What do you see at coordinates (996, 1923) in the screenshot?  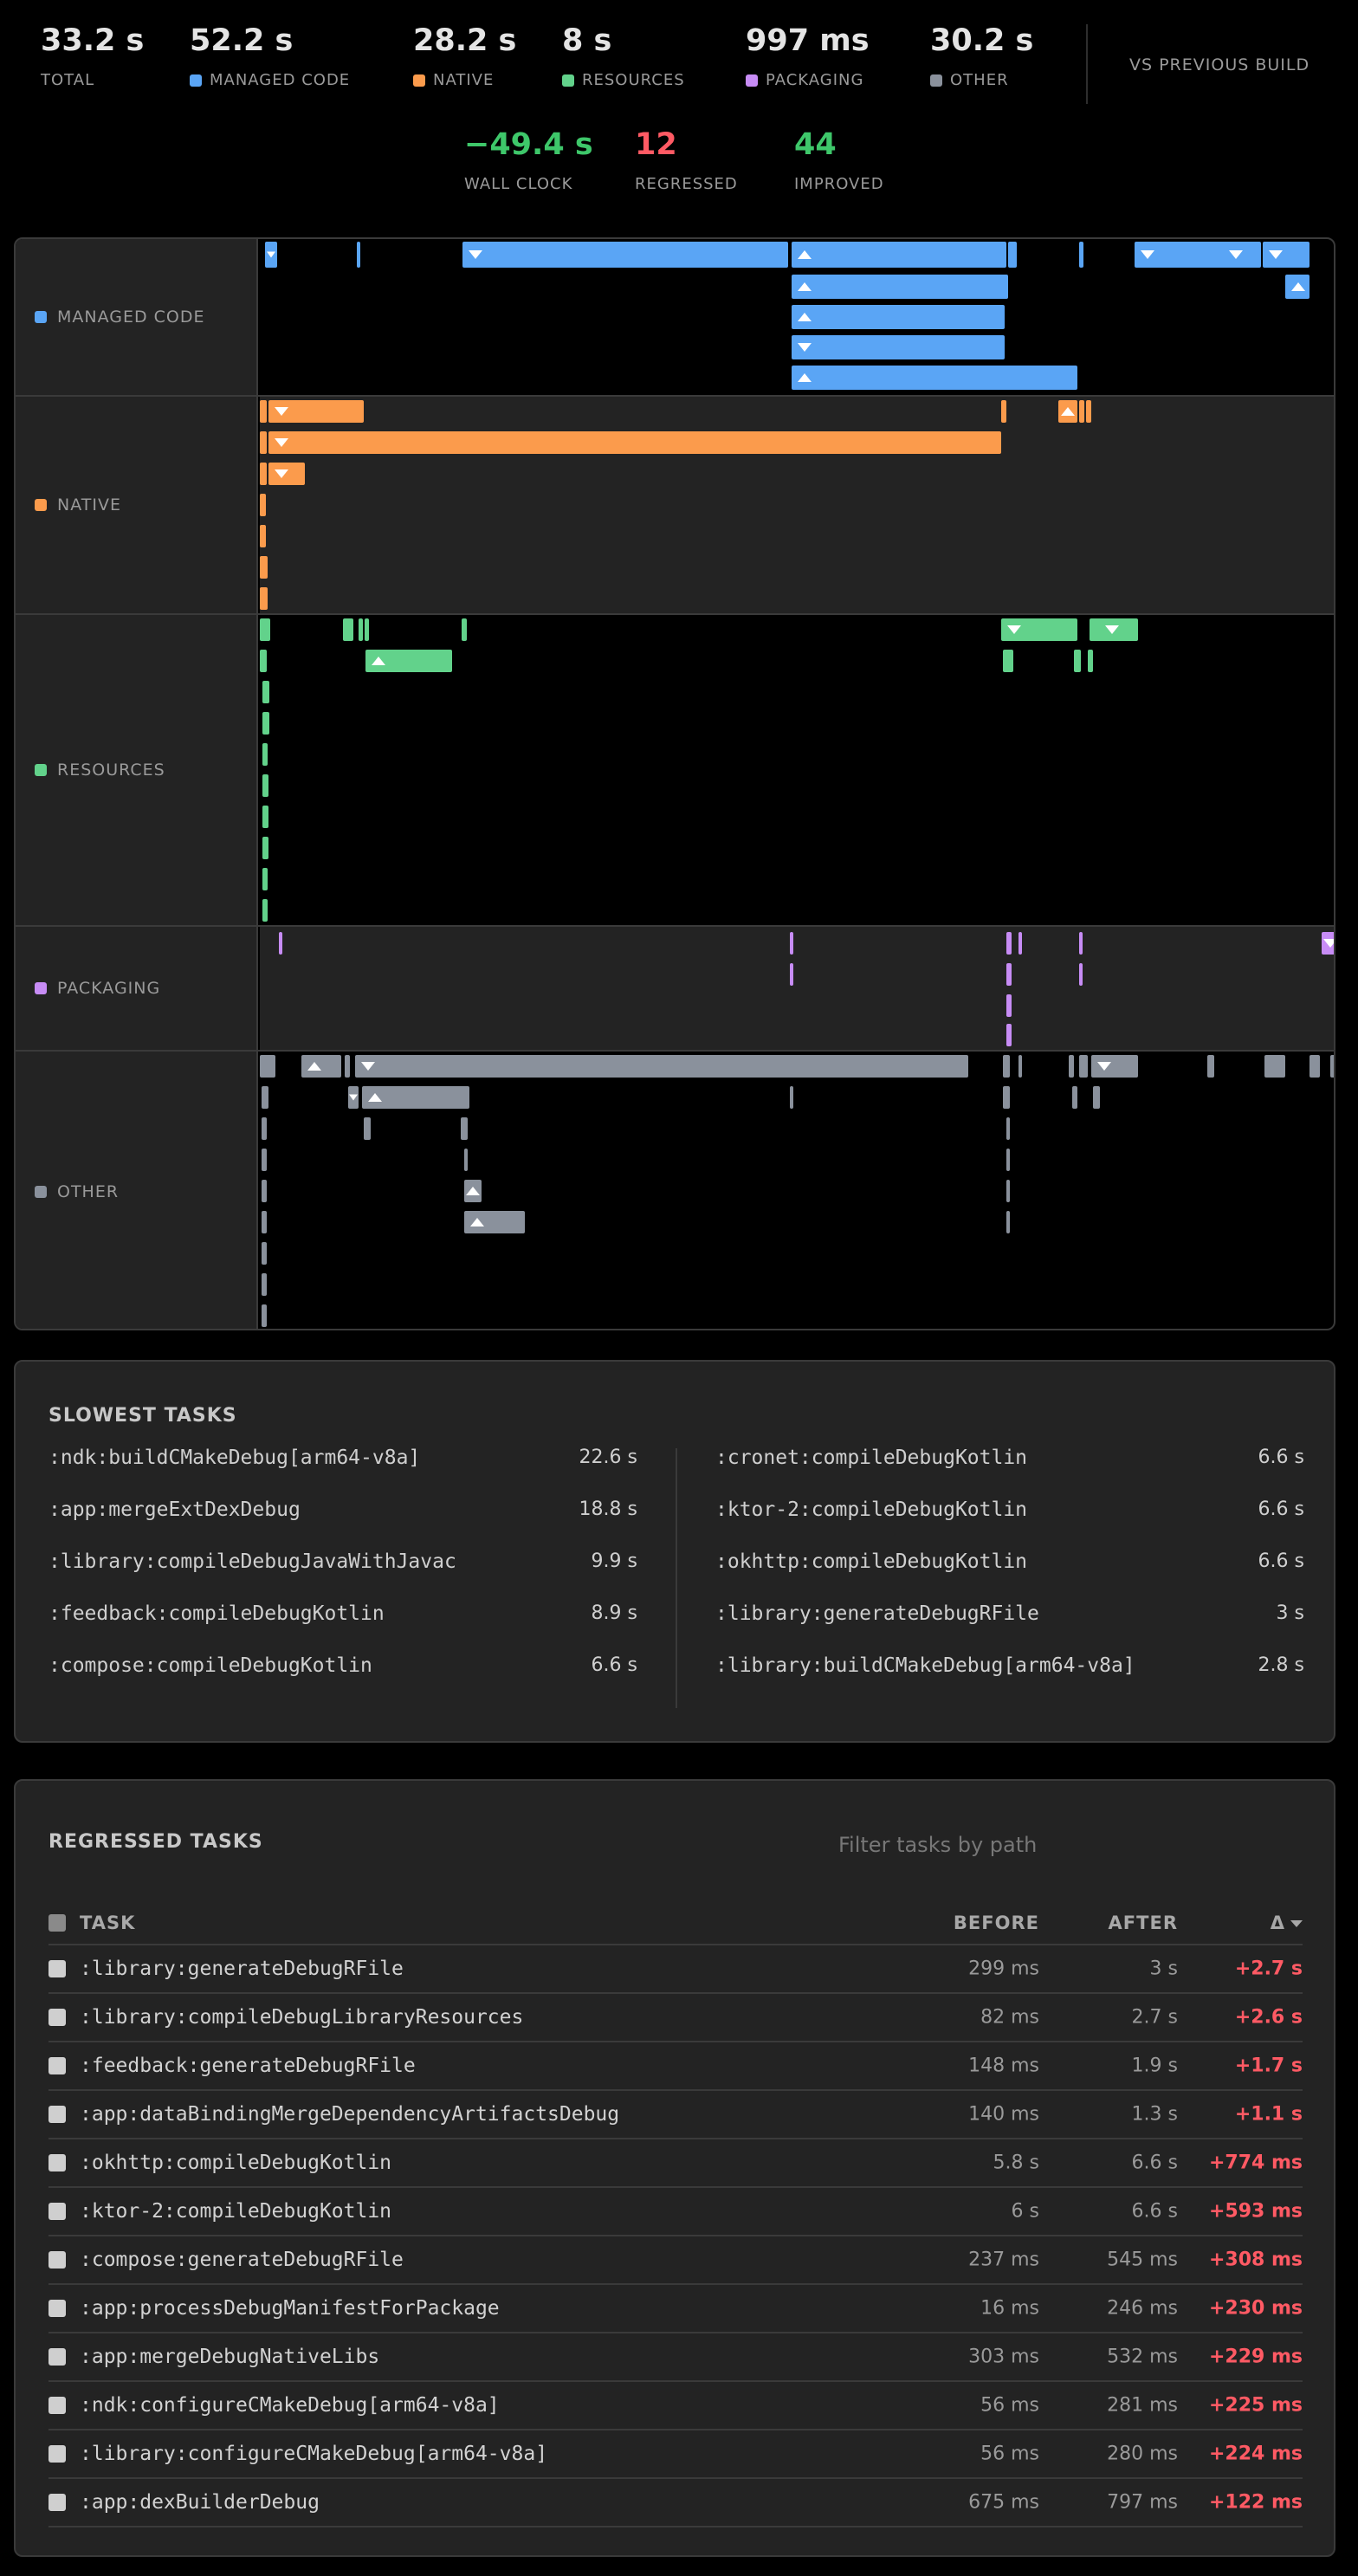 I see `column-header-before: BEFORE` at bounding box center [996, 1923].